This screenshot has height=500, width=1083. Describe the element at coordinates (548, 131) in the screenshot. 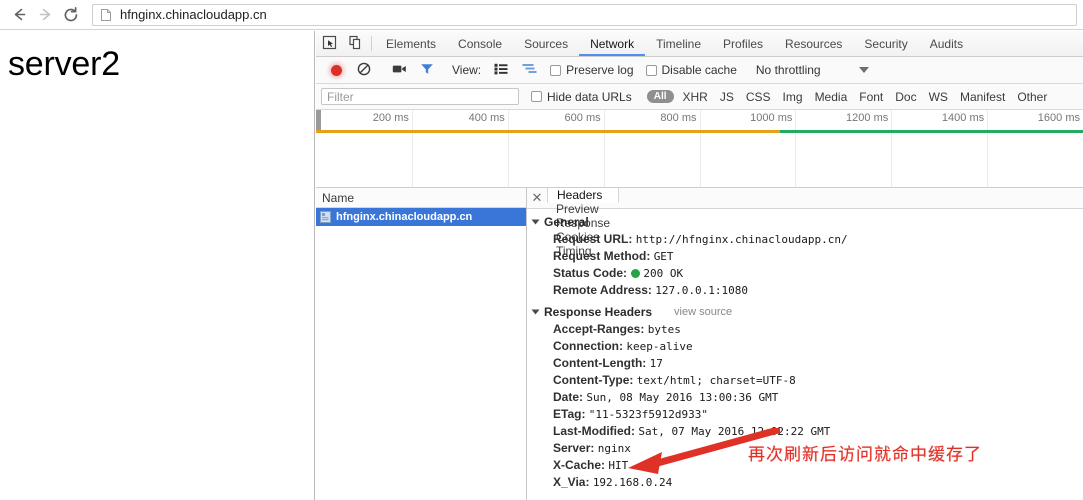

I see `overview-orange-bar` at that location.